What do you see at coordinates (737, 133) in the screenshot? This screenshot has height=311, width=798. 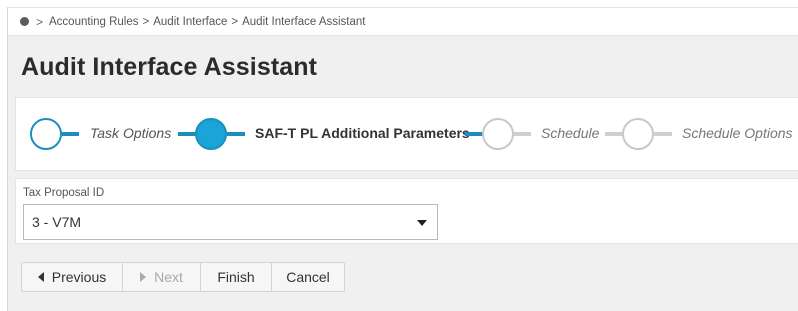 I see `step-4-label: Schedule Options` at bounding box center [737, 133].